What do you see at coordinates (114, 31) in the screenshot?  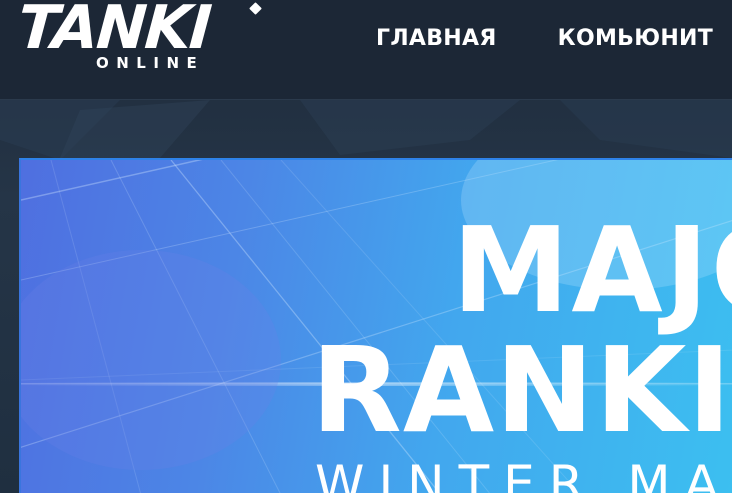 I see `logo-wordmark: TANKI` at bounding box center [114, 31].